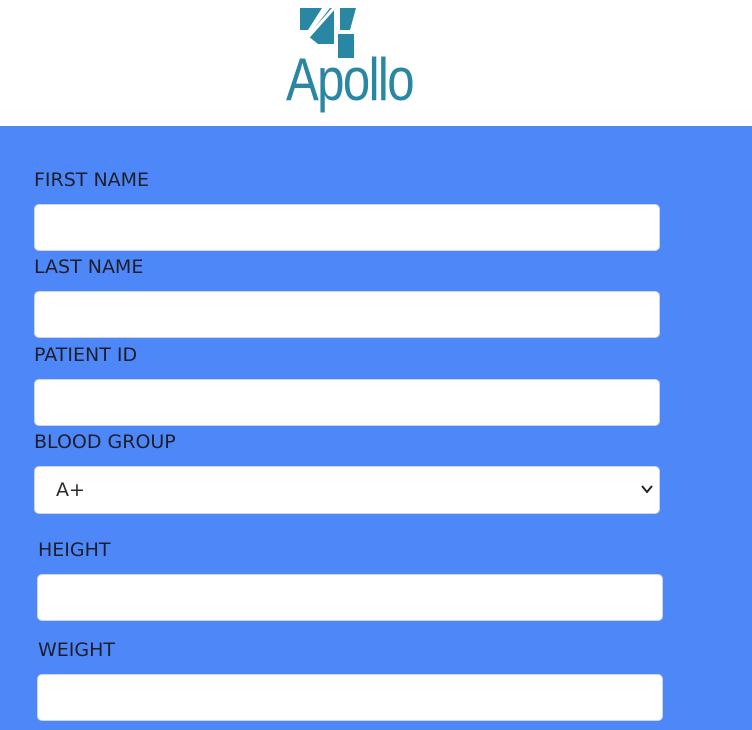 The height and width of the screenshot is (730, 752). I want to click on last-name-label: LAST NAME, so click(89, 267).